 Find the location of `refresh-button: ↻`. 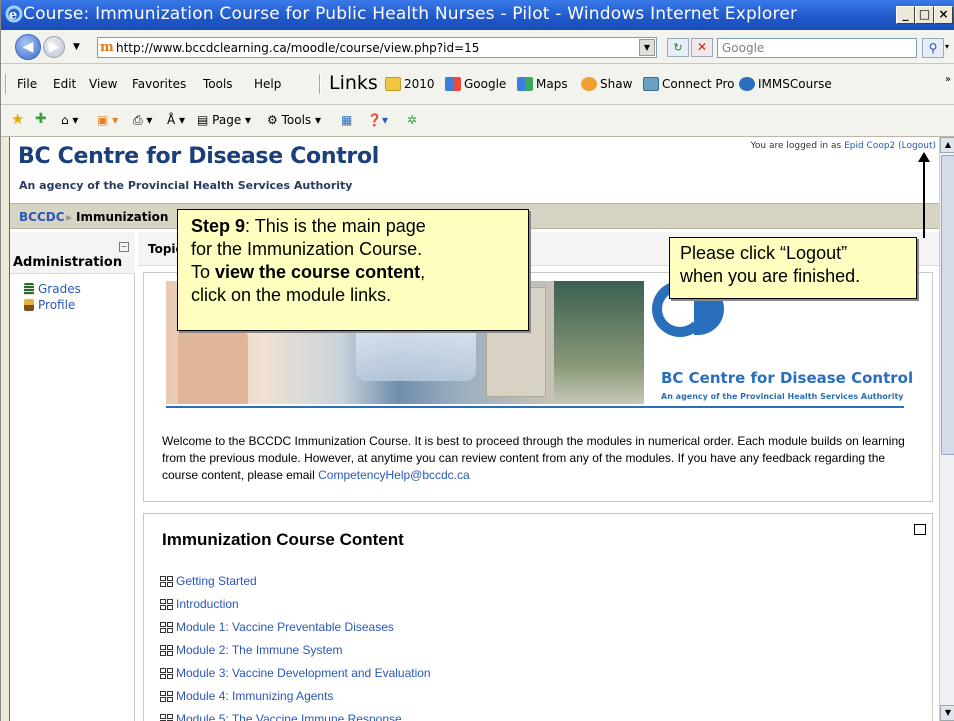

refresh-button: ↻ is located at coordinates (678, 47).